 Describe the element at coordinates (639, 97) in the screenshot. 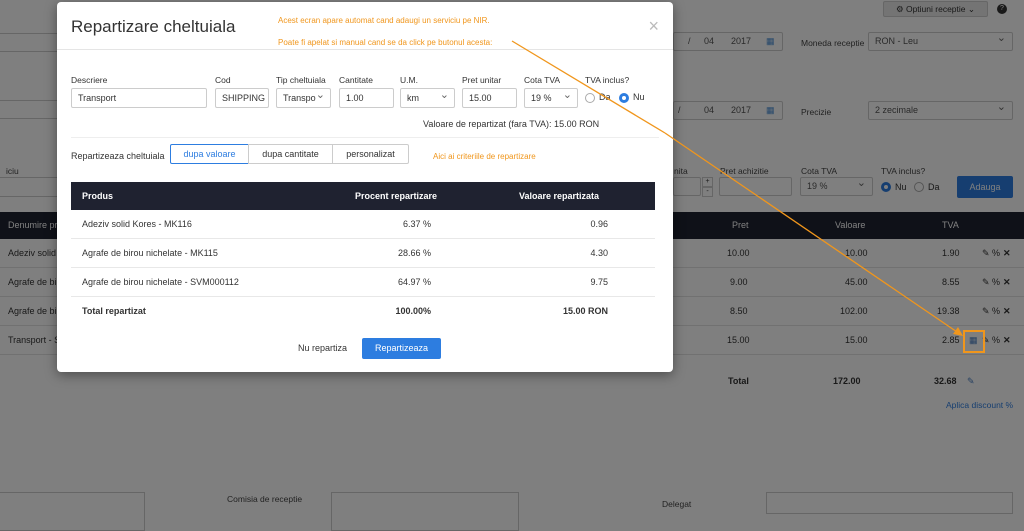

I see `nu-label: Nu` at that location.